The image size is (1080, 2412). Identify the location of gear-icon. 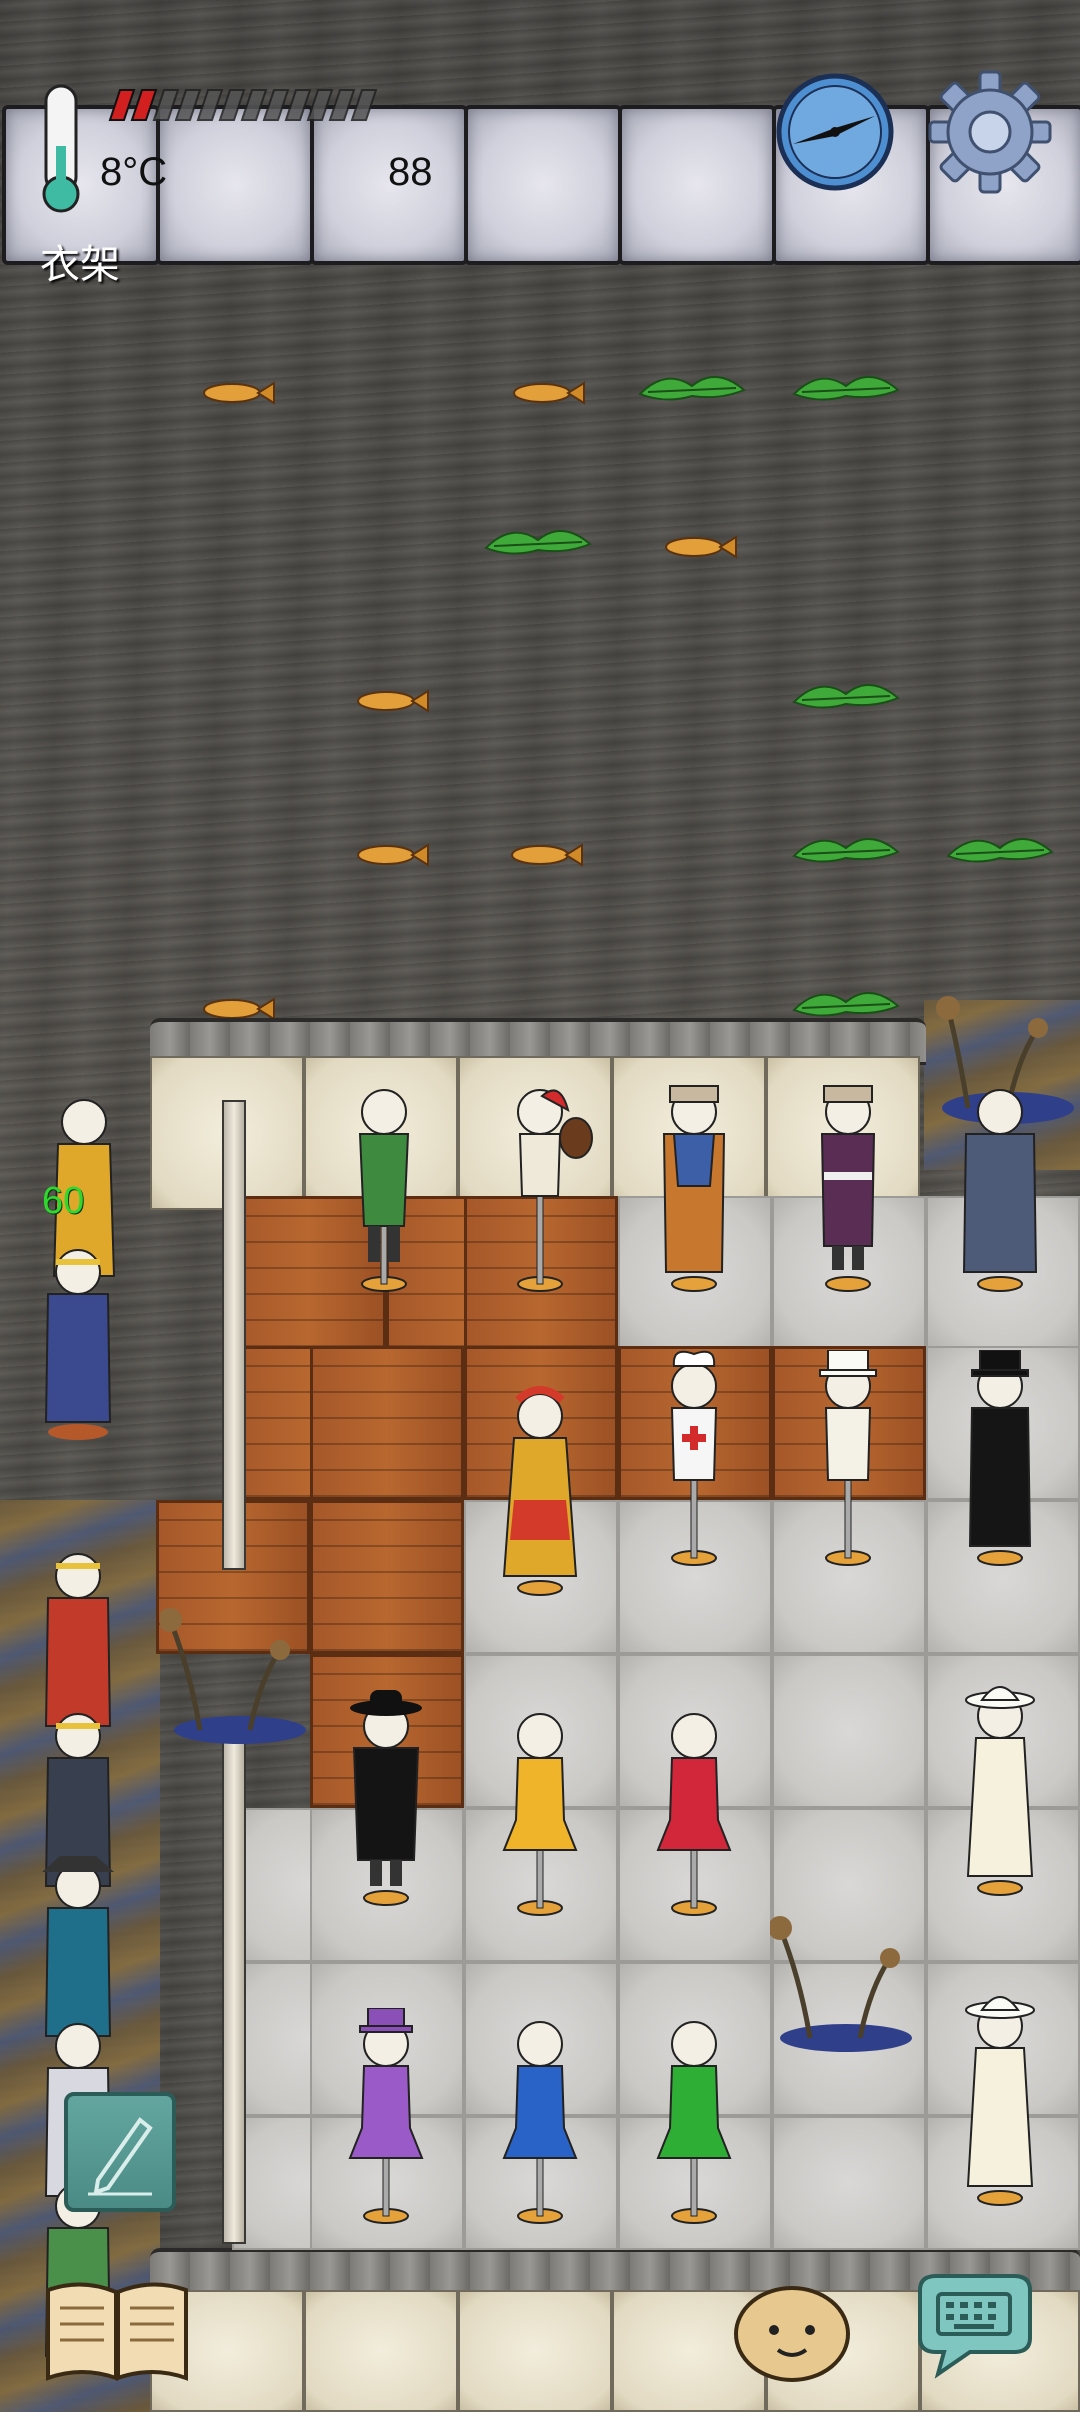
(990, 132).